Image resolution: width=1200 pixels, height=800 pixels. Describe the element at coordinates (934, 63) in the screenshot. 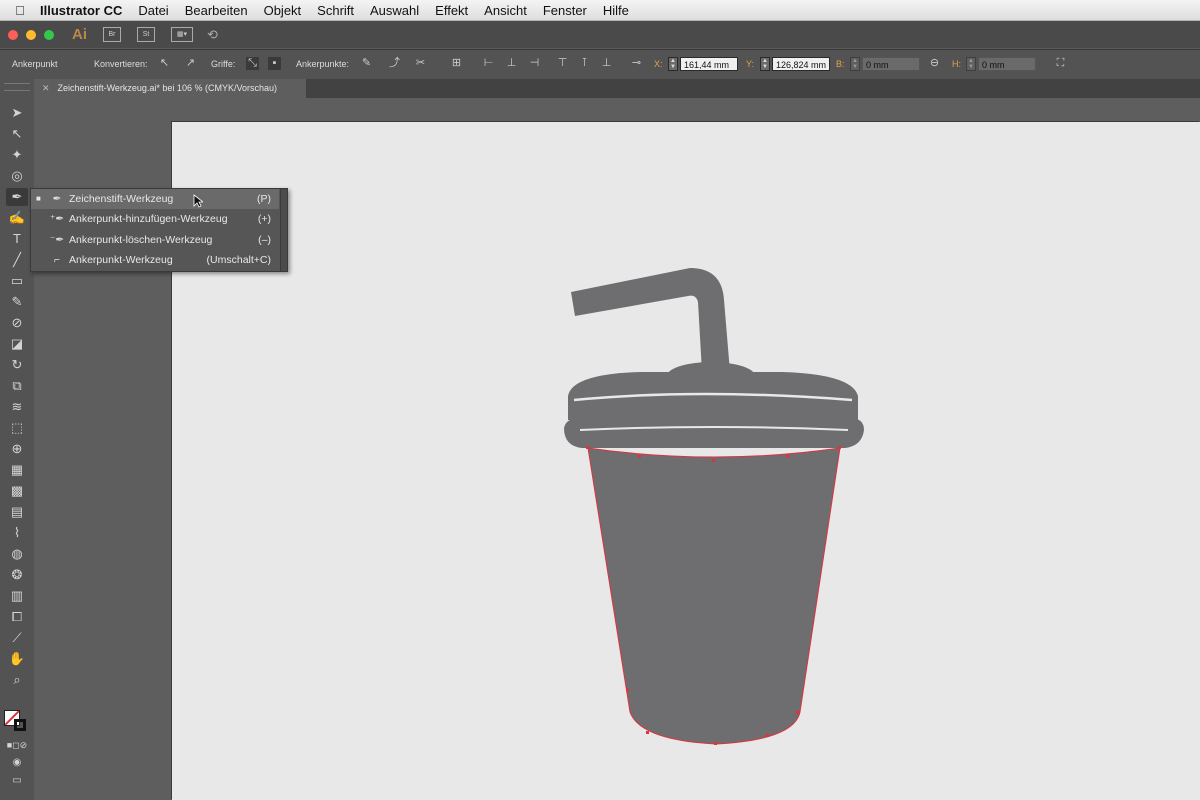

I see `link-proportions-icon: ⊖` at that location.